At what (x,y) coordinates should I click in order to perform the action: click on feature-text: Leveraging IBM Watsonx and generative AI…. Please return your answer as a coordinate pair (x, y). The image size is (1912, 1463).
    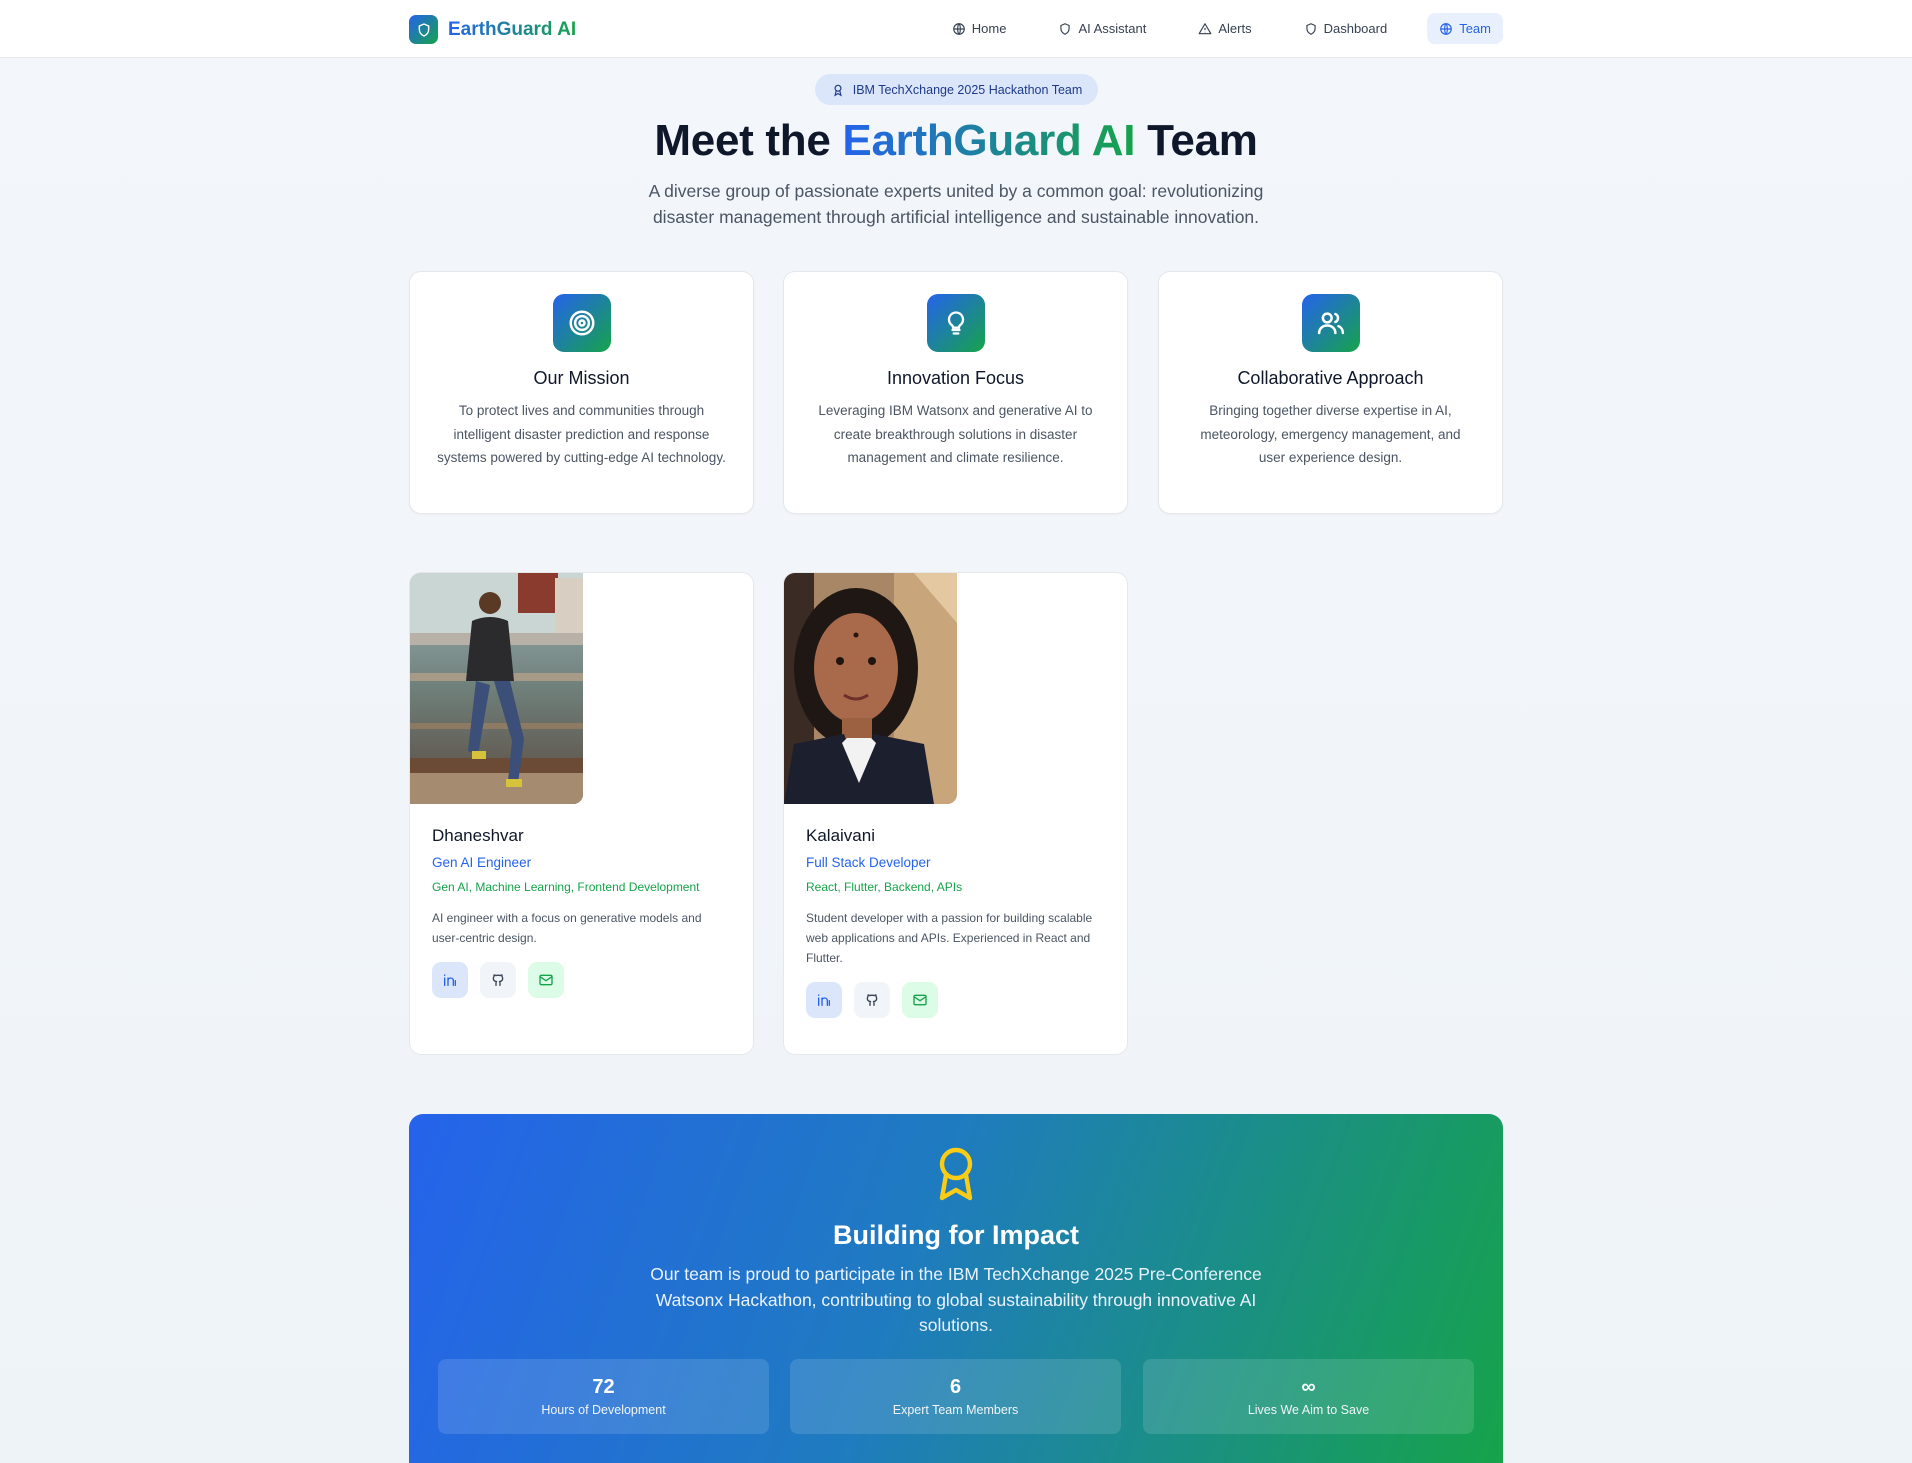
    Looking at the image, I should click on (955, 434).